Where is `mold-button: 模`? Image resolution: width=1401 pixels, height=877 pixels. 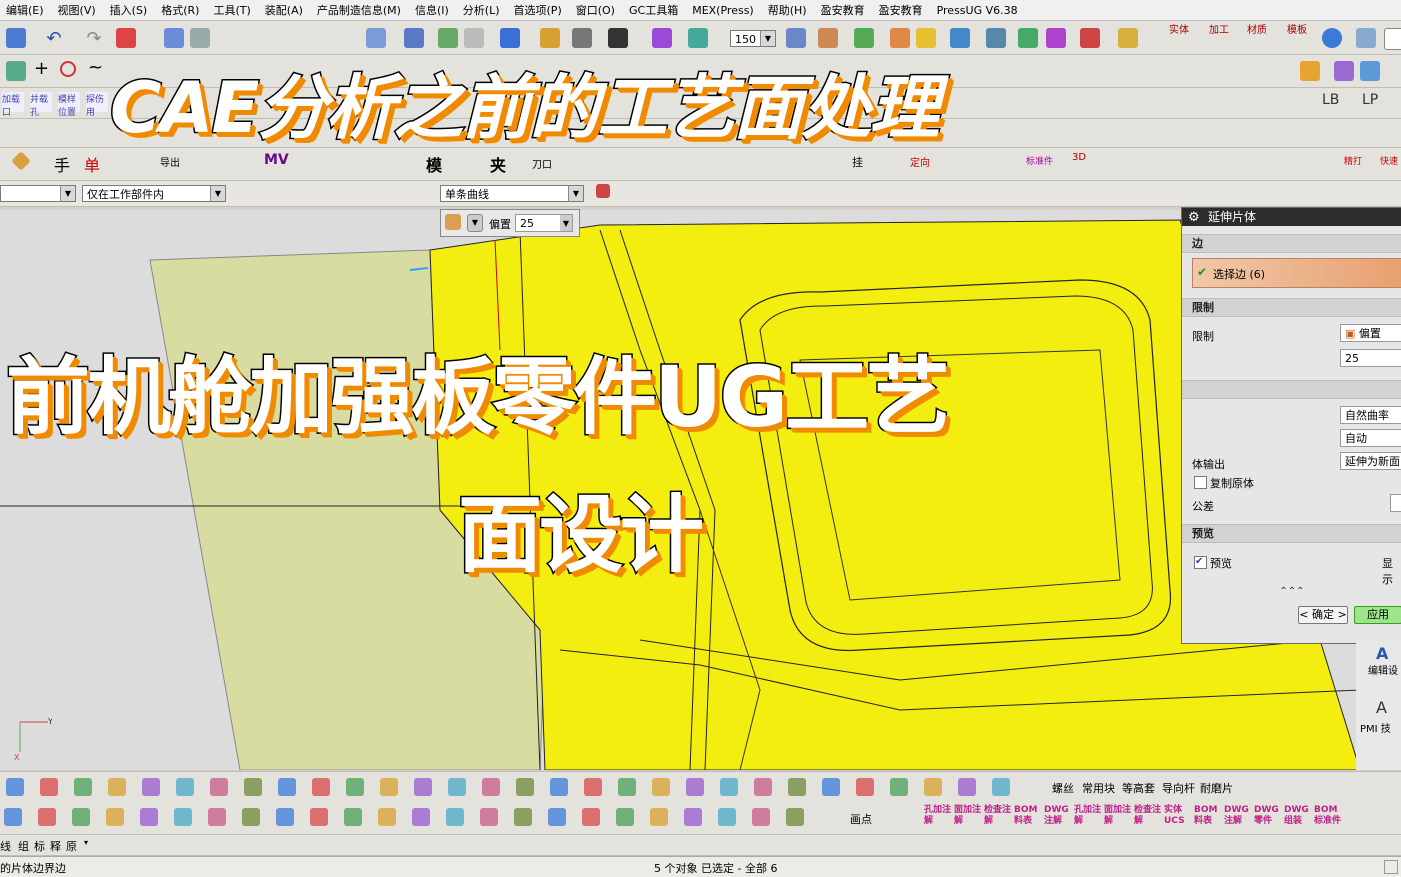 mold-button: 模 is located at coordinates (434, 164).